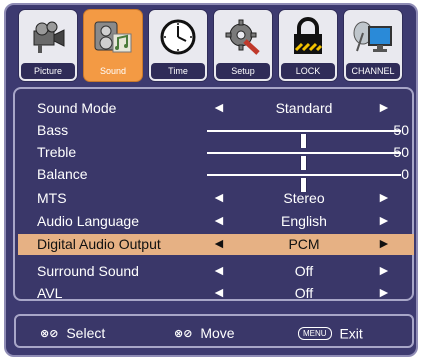  What do you see at coordinates (57, 152) in the screenshot?
I see `menu-row-label: Treble` at bounding box center [57, 152].